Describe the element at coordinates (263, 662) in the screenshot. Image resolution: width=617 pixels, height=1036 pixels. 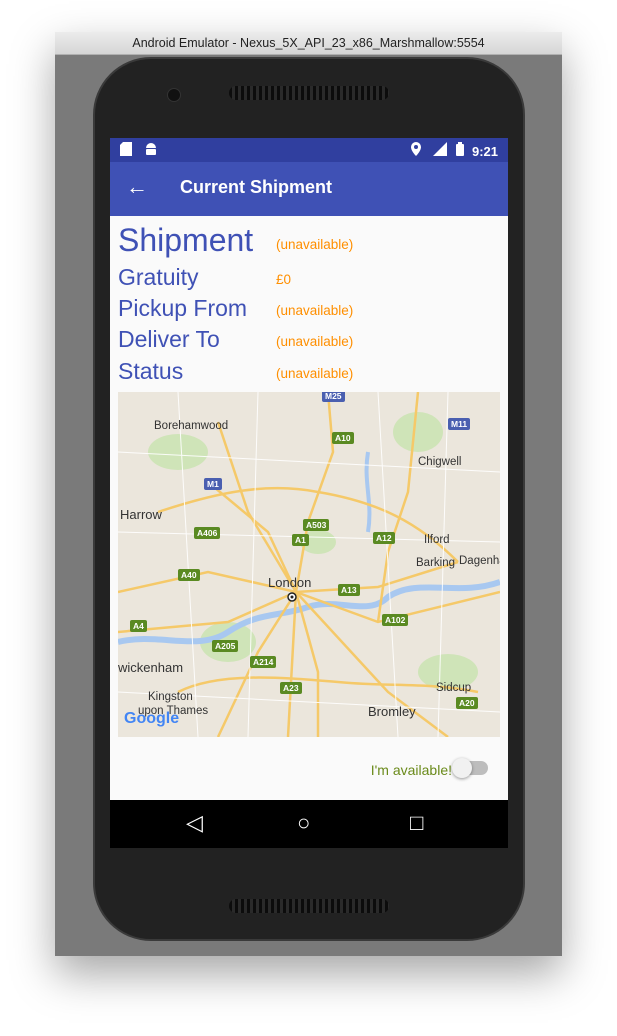
I see `road-a214-badge: A214` at that location.